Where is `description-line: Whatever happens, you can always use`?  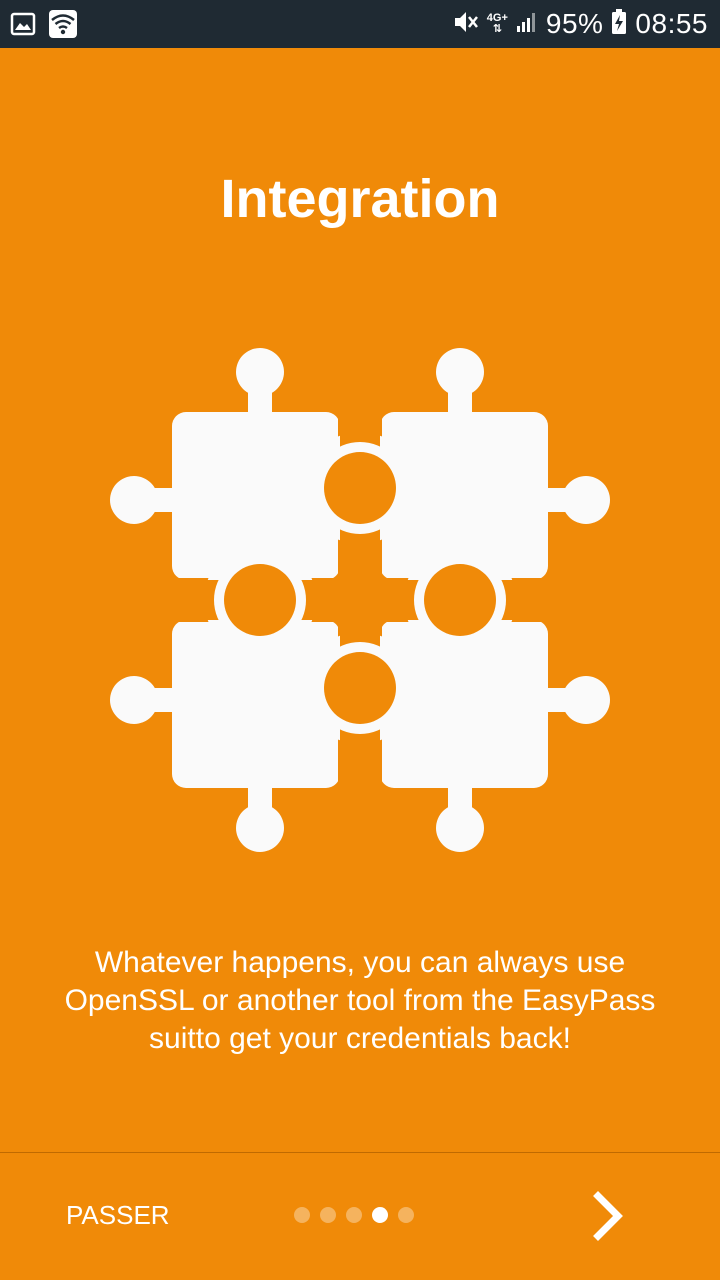
description-line: Whatever happens, you can always use is located at coordinates (360, 962).